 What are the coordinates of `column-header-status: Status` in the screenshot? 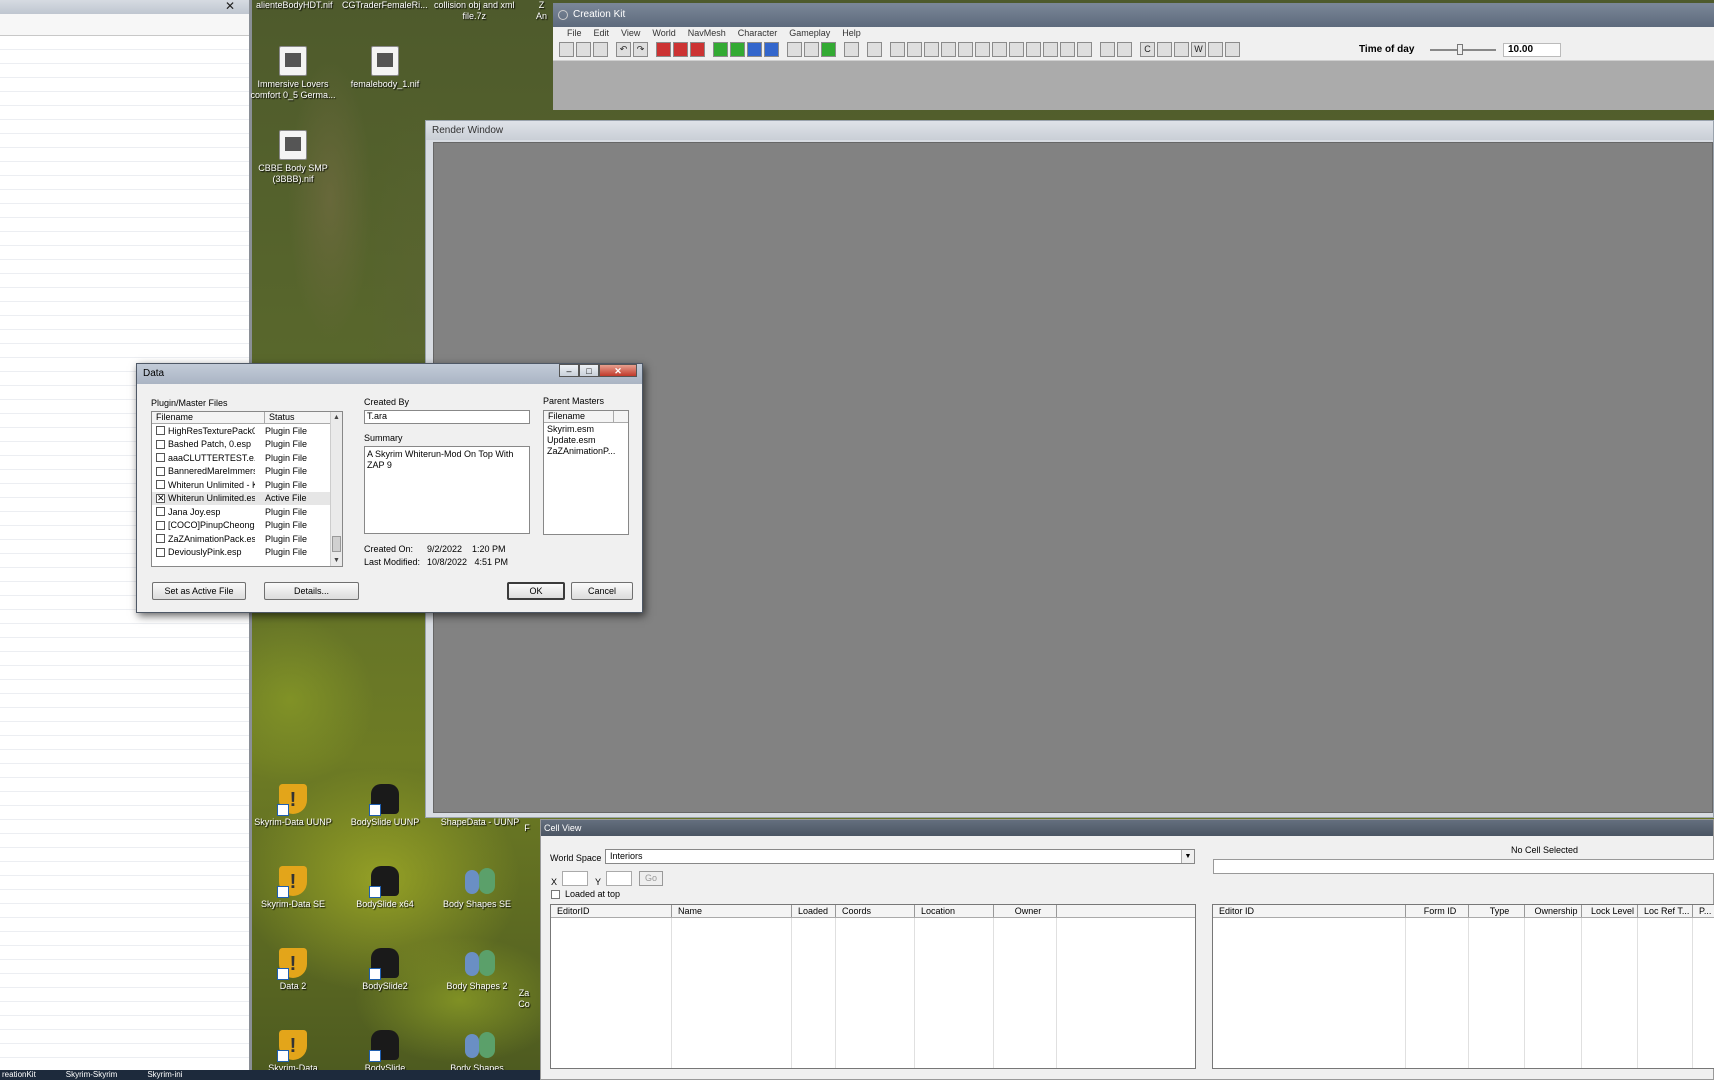 It's located at (298, 417).